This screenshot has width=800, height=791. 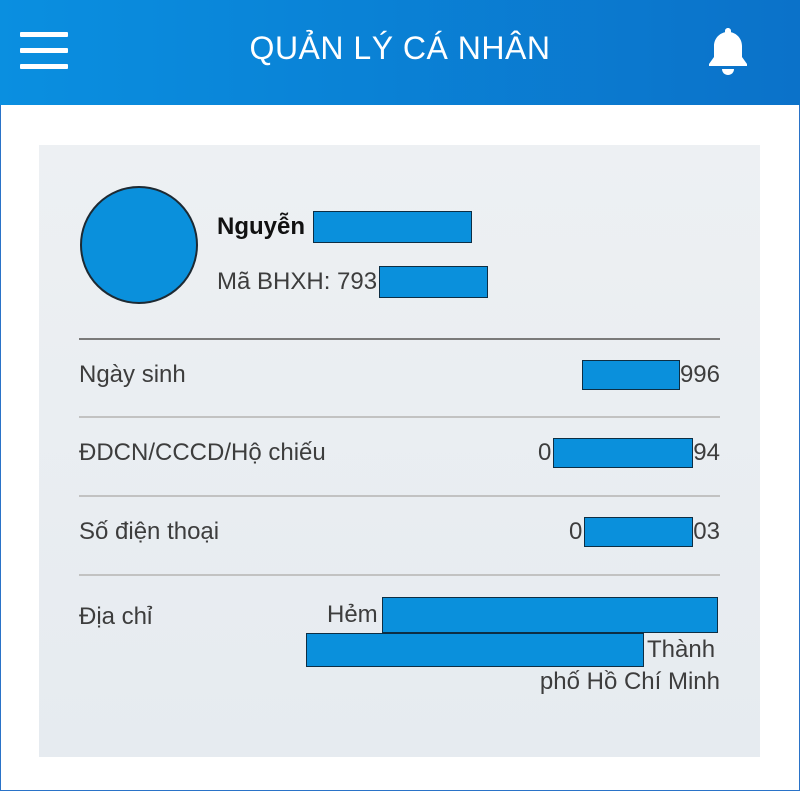 I want to click on address-line-1: Hẻm, so click(x=522, y=615).